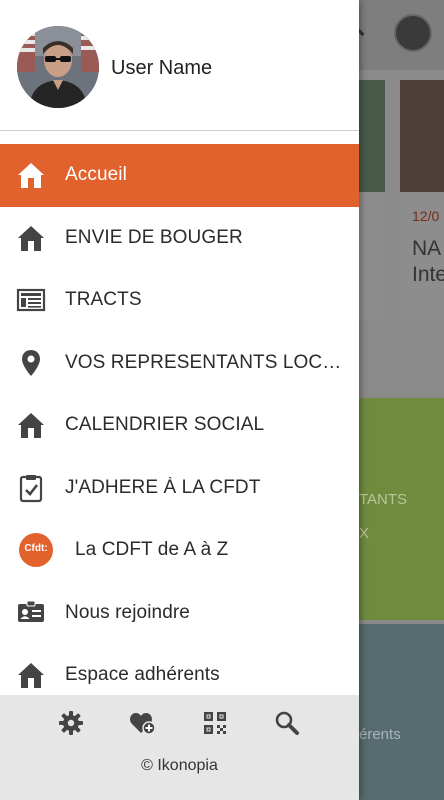 The image size is (444, 800). Describe the element at coordinates (413, 33) in the screenshot. I see `app-bar-avatar` at that location.